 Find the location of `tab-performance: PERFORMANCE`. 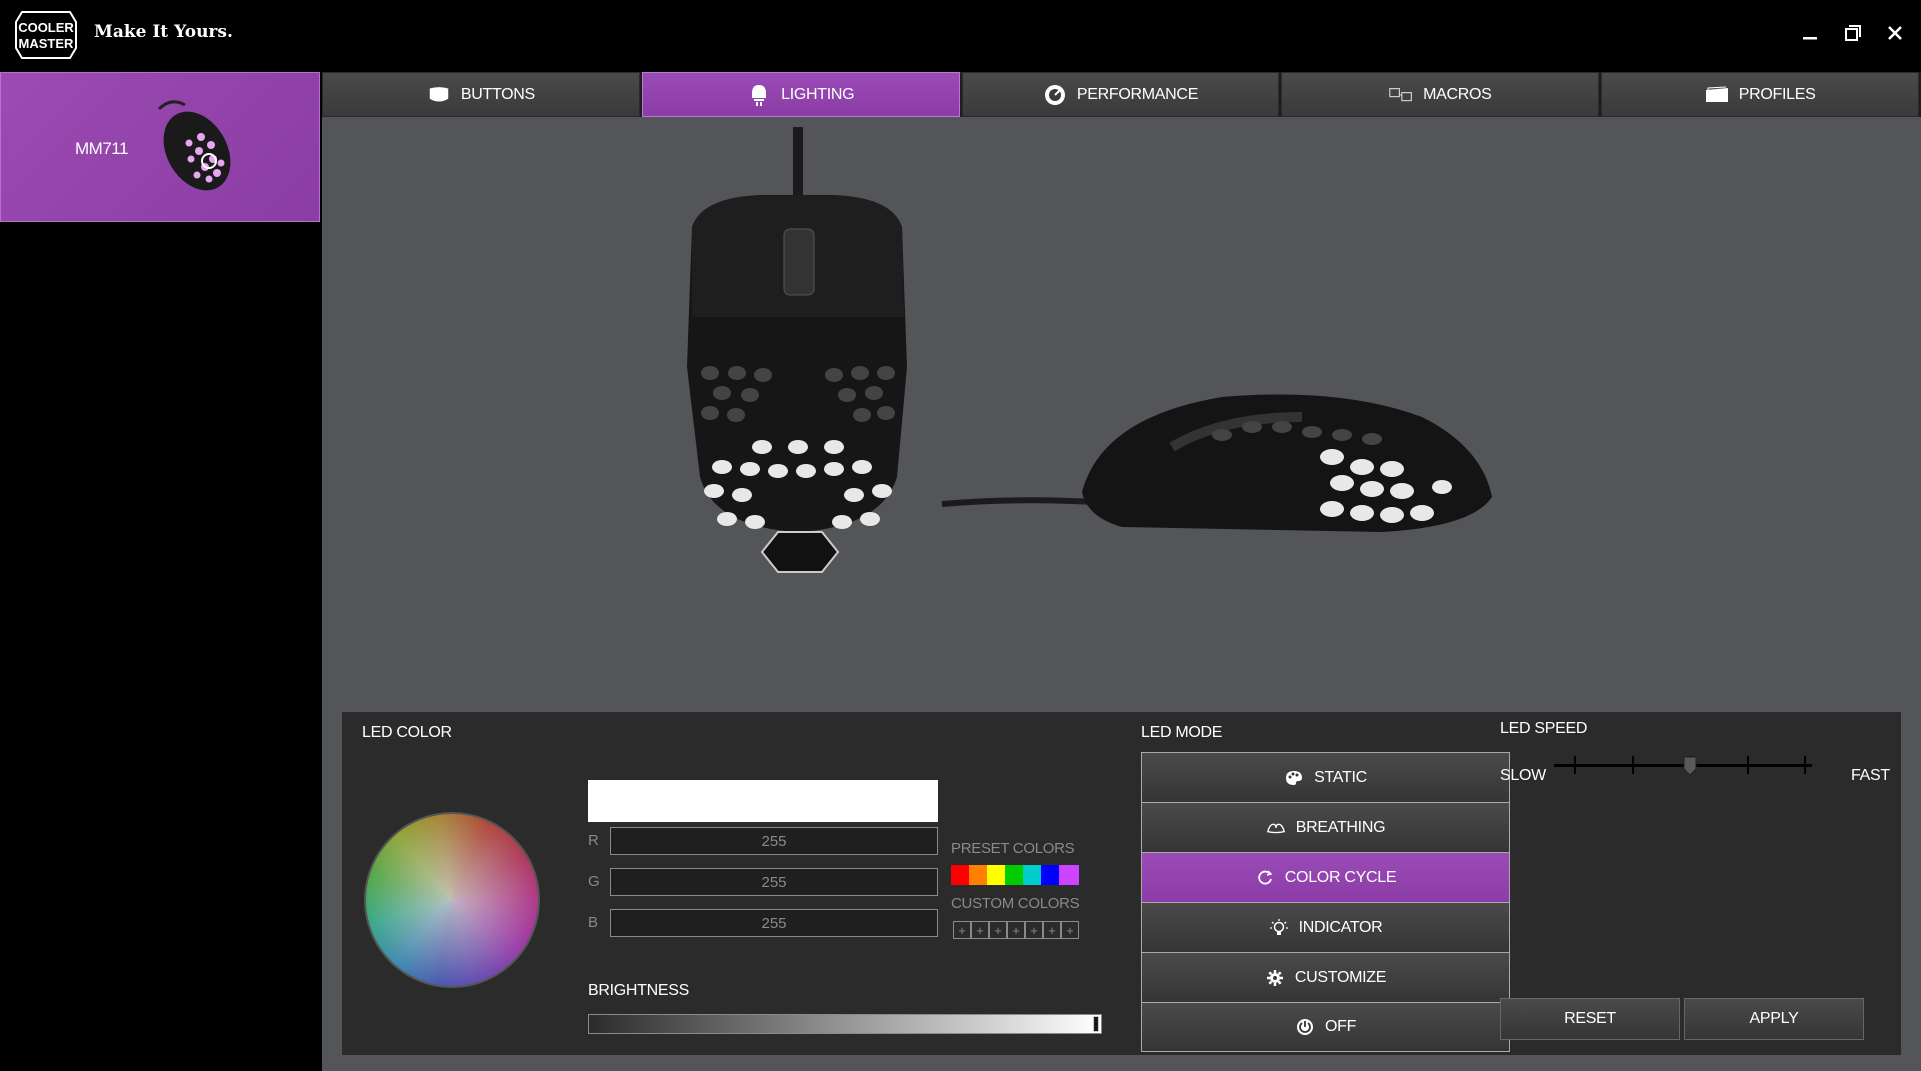

tab-performance: PERFORMANCE is located at coordinates (1120, 94).